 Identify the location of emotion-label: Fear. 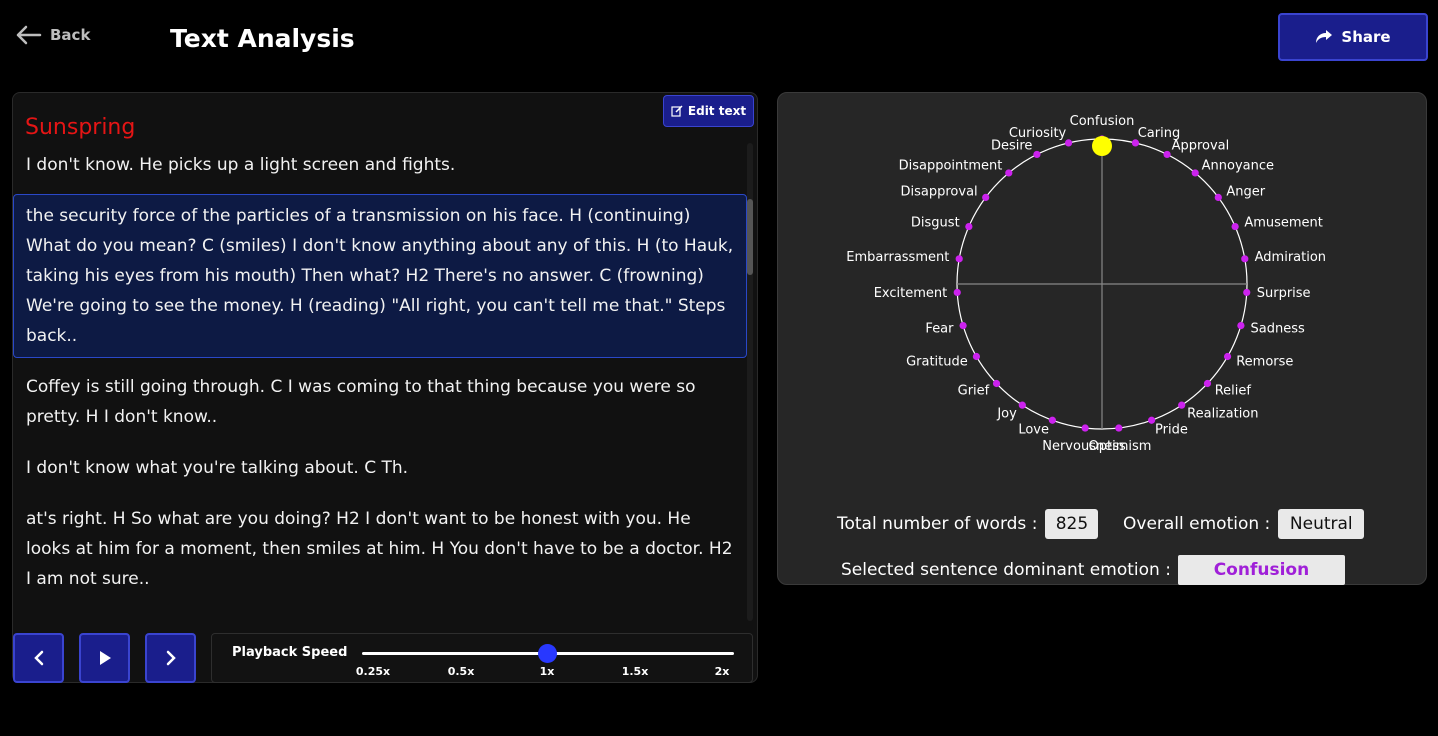
(939, 328).